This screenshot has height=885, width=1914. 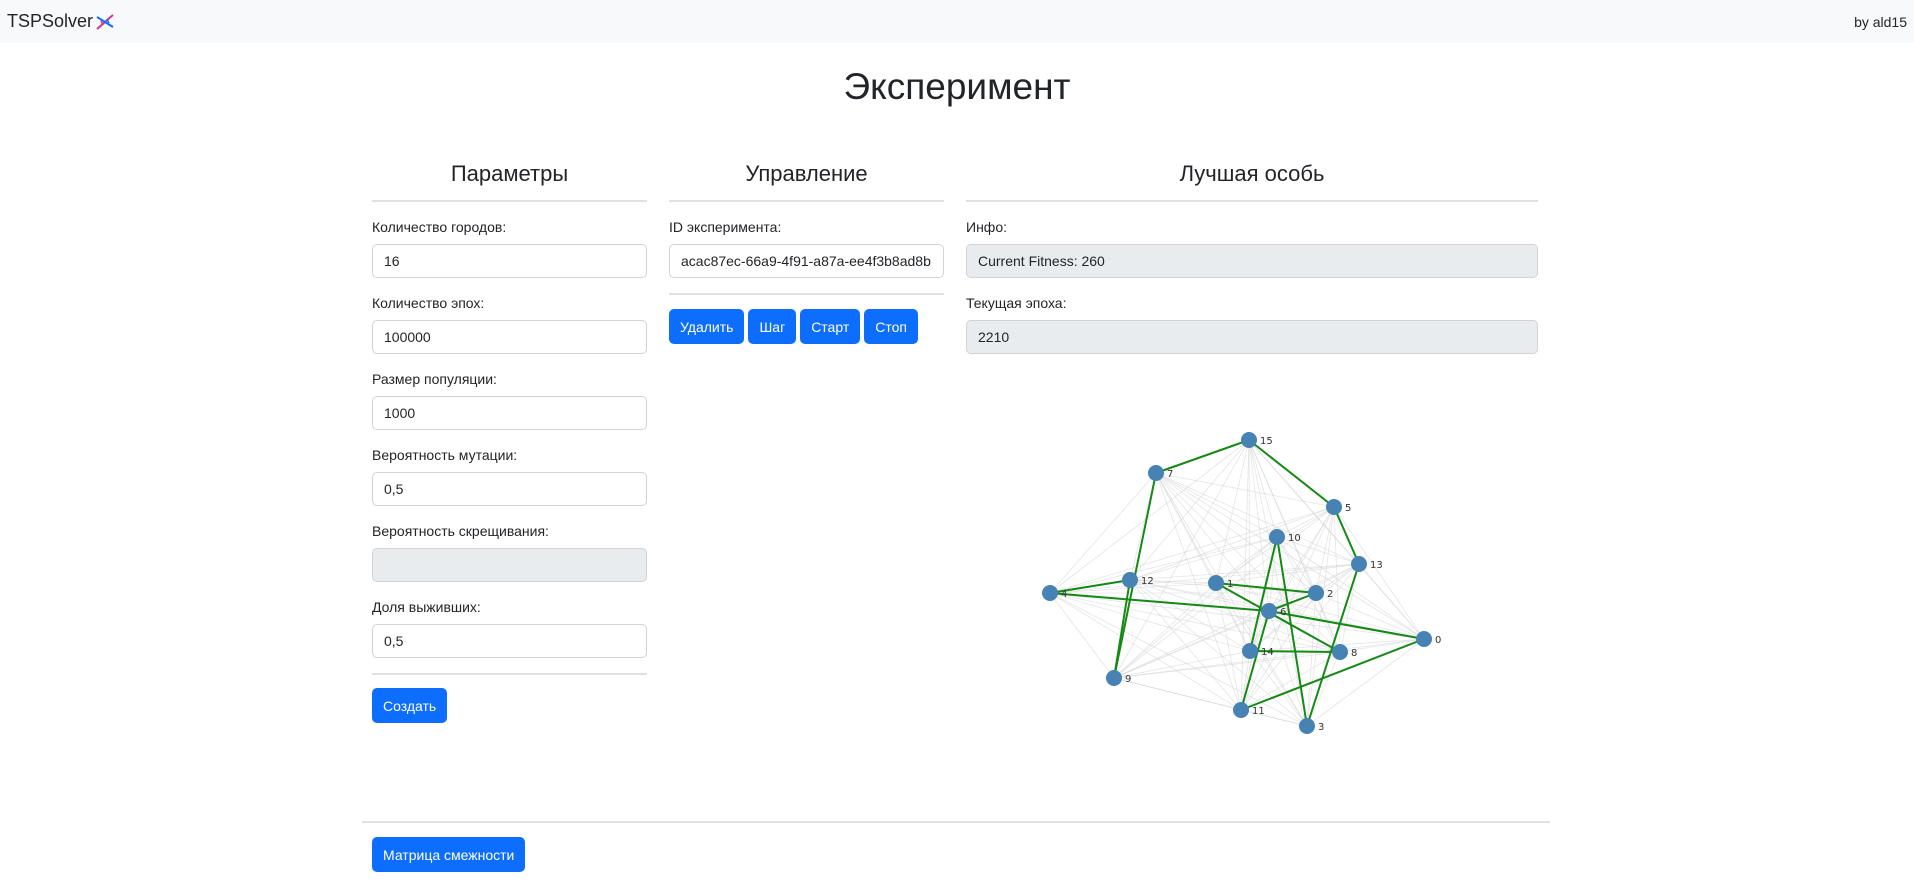 I want to click on city-label: 3, so click(x=1321, y=727).